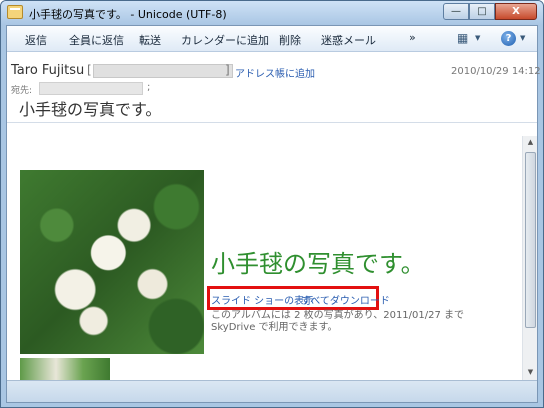  I want to click on status-bar, so click(272, 391).